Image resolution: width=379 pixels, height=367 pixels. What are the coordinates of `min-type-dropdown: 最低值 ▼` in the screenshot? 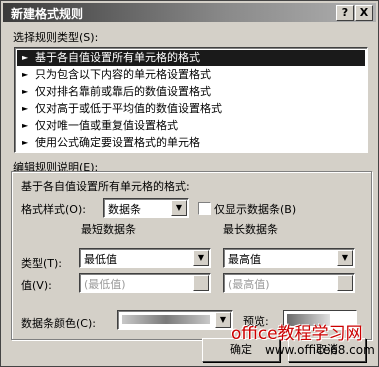 It's located at (145, 258).